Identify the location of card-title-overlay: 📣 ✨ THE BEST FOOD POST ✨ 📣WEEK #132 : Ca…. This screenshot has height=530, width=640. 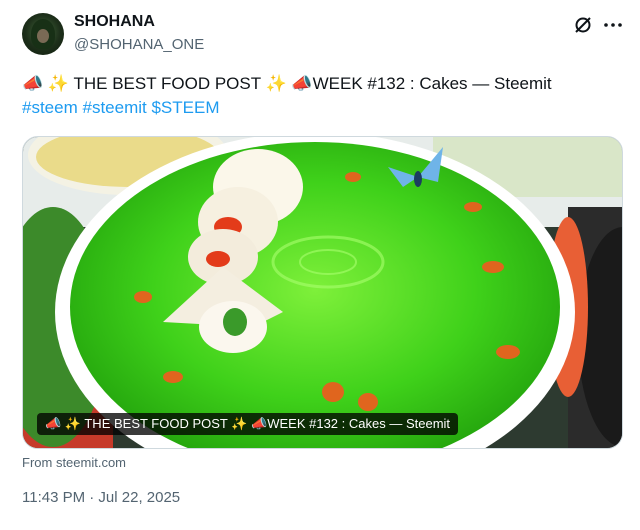
(248, 424).